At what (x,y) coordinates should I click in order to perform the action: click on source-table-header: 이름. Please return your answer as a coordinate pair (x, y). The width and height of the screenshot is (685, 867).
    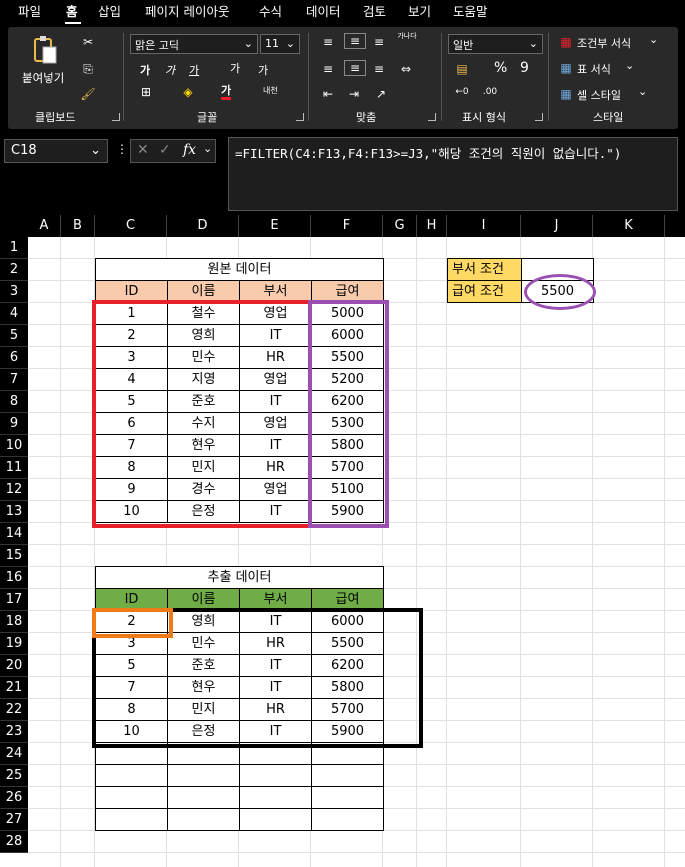
    Looking at the image, I should click on (203, 291).